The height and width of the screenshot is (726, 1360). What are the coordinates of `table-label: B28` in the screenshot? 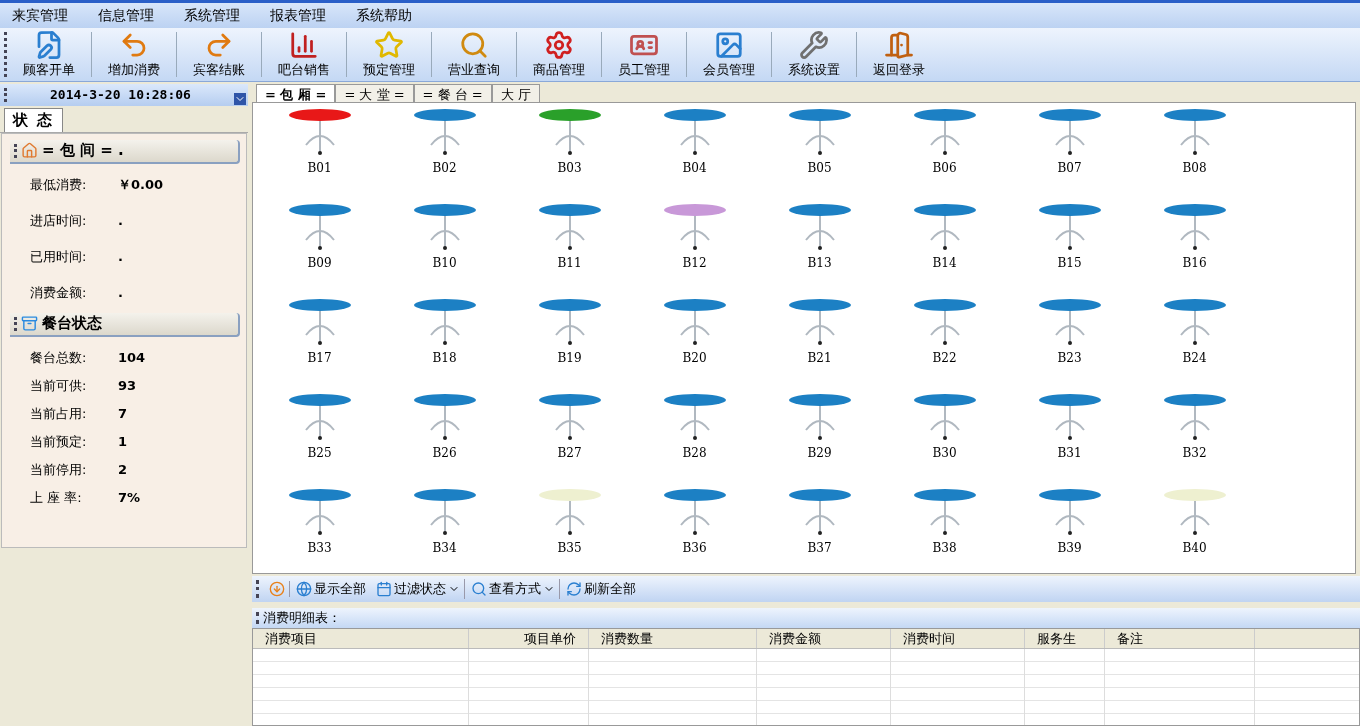 It's located at (694, 453).